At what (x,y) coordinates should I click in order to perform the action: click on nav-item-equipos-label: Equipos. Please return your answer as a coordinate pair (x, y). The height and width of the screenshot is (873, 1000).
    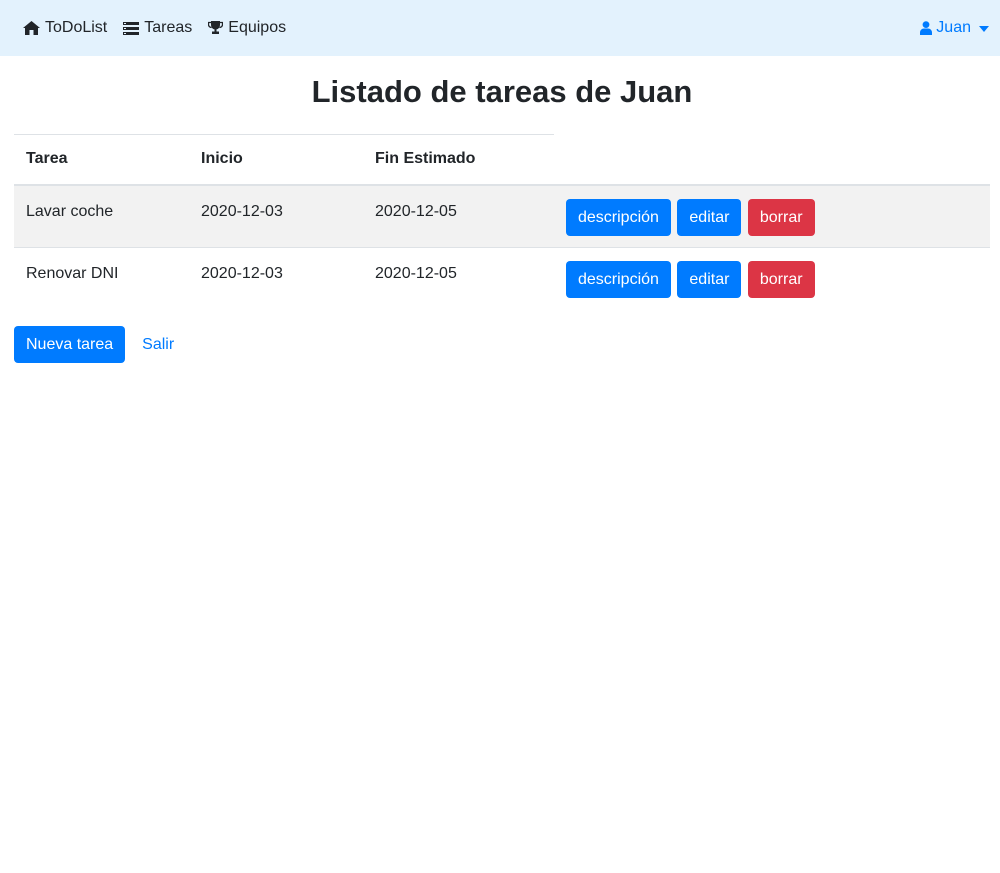
    Looking at the image, I should click on (257, 27).